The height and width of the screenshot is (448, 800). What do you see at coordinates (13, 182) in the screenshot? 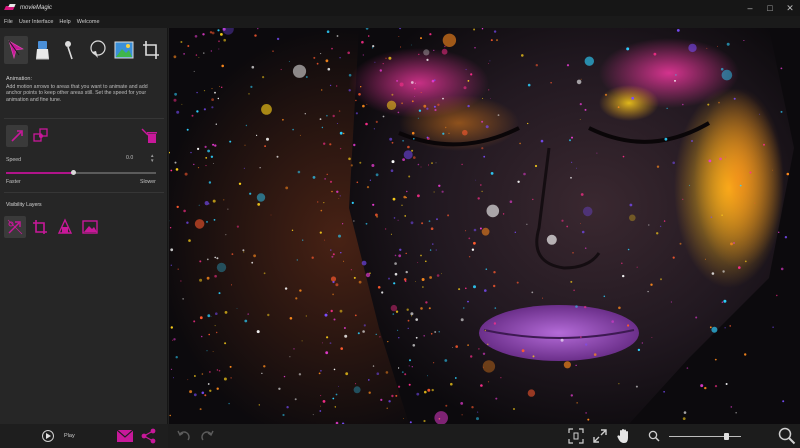
I see `faster-label: Faster` at bounding box center [13, 182].